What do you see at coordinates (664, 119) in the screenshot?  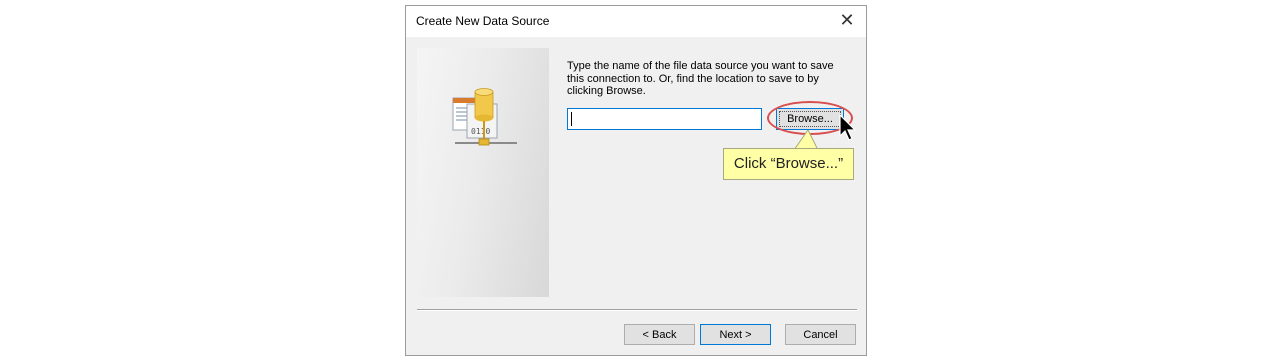 I see `filename-input` at bounding box center [664, 119].